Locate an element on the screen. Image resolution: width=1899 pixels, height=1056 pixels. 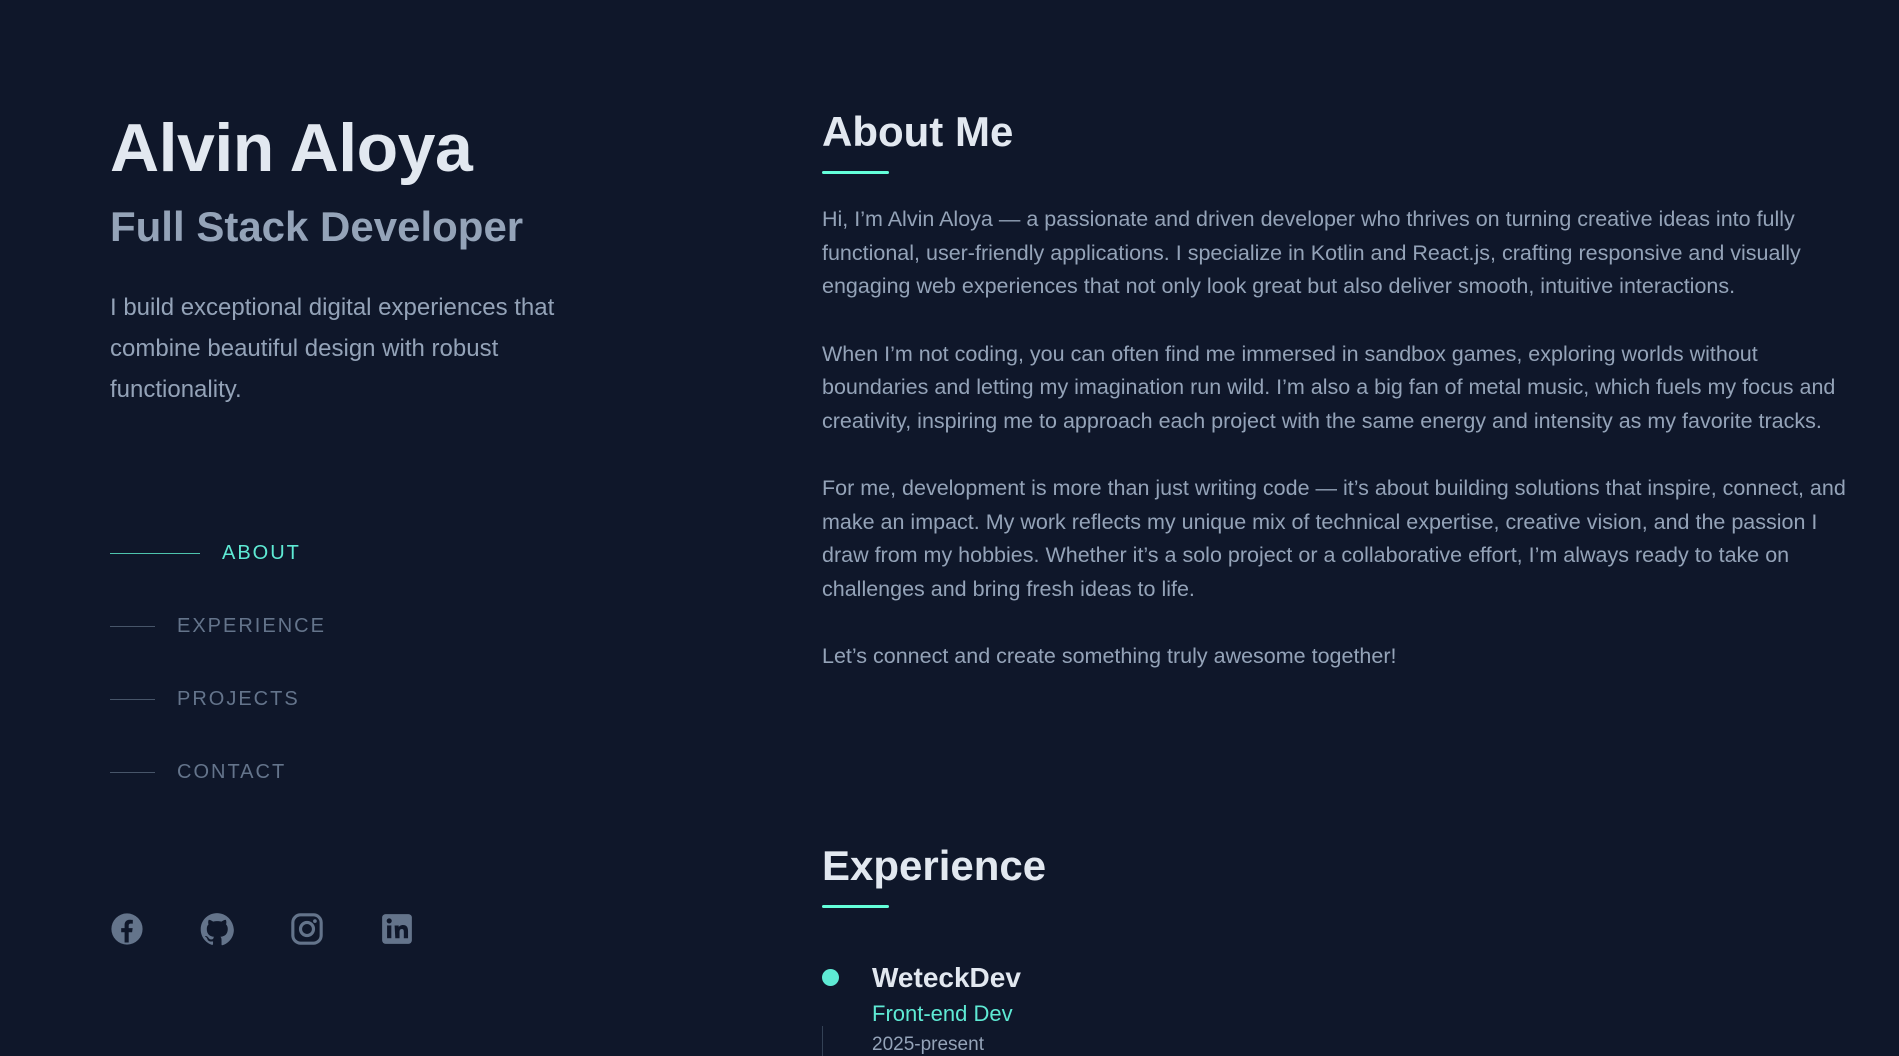
nav-item-label: EXPERIENCE is located at coordinates (251, 625).